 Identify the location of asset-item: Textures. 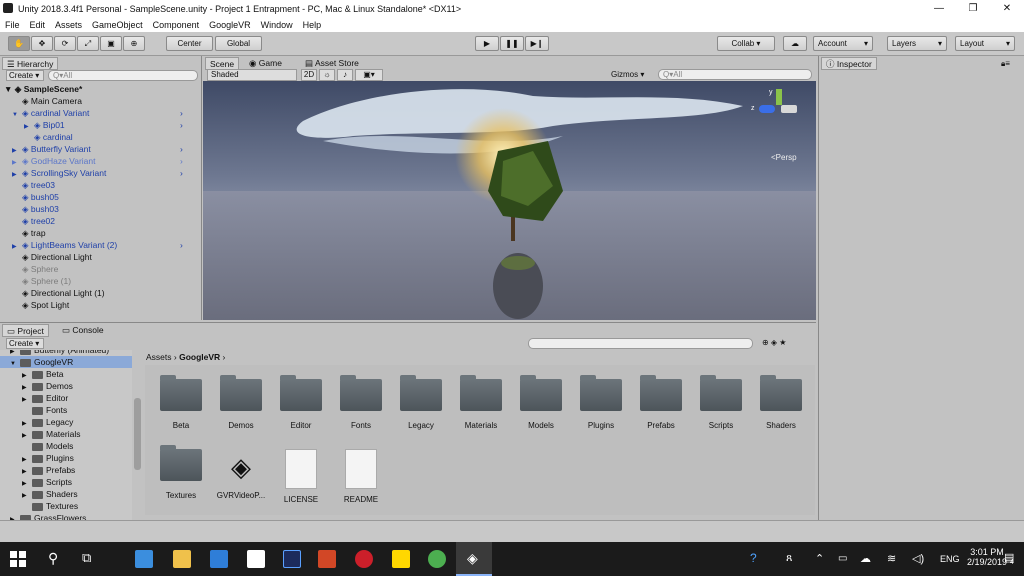
(181, 472).